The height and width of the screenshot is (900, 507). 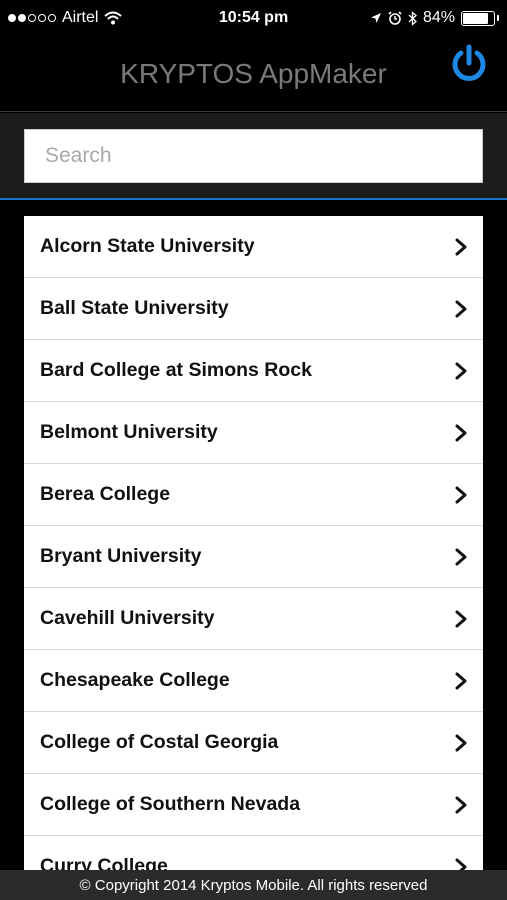 I want to click on list-item: Alcorn State University, so click(x=253, y=247).